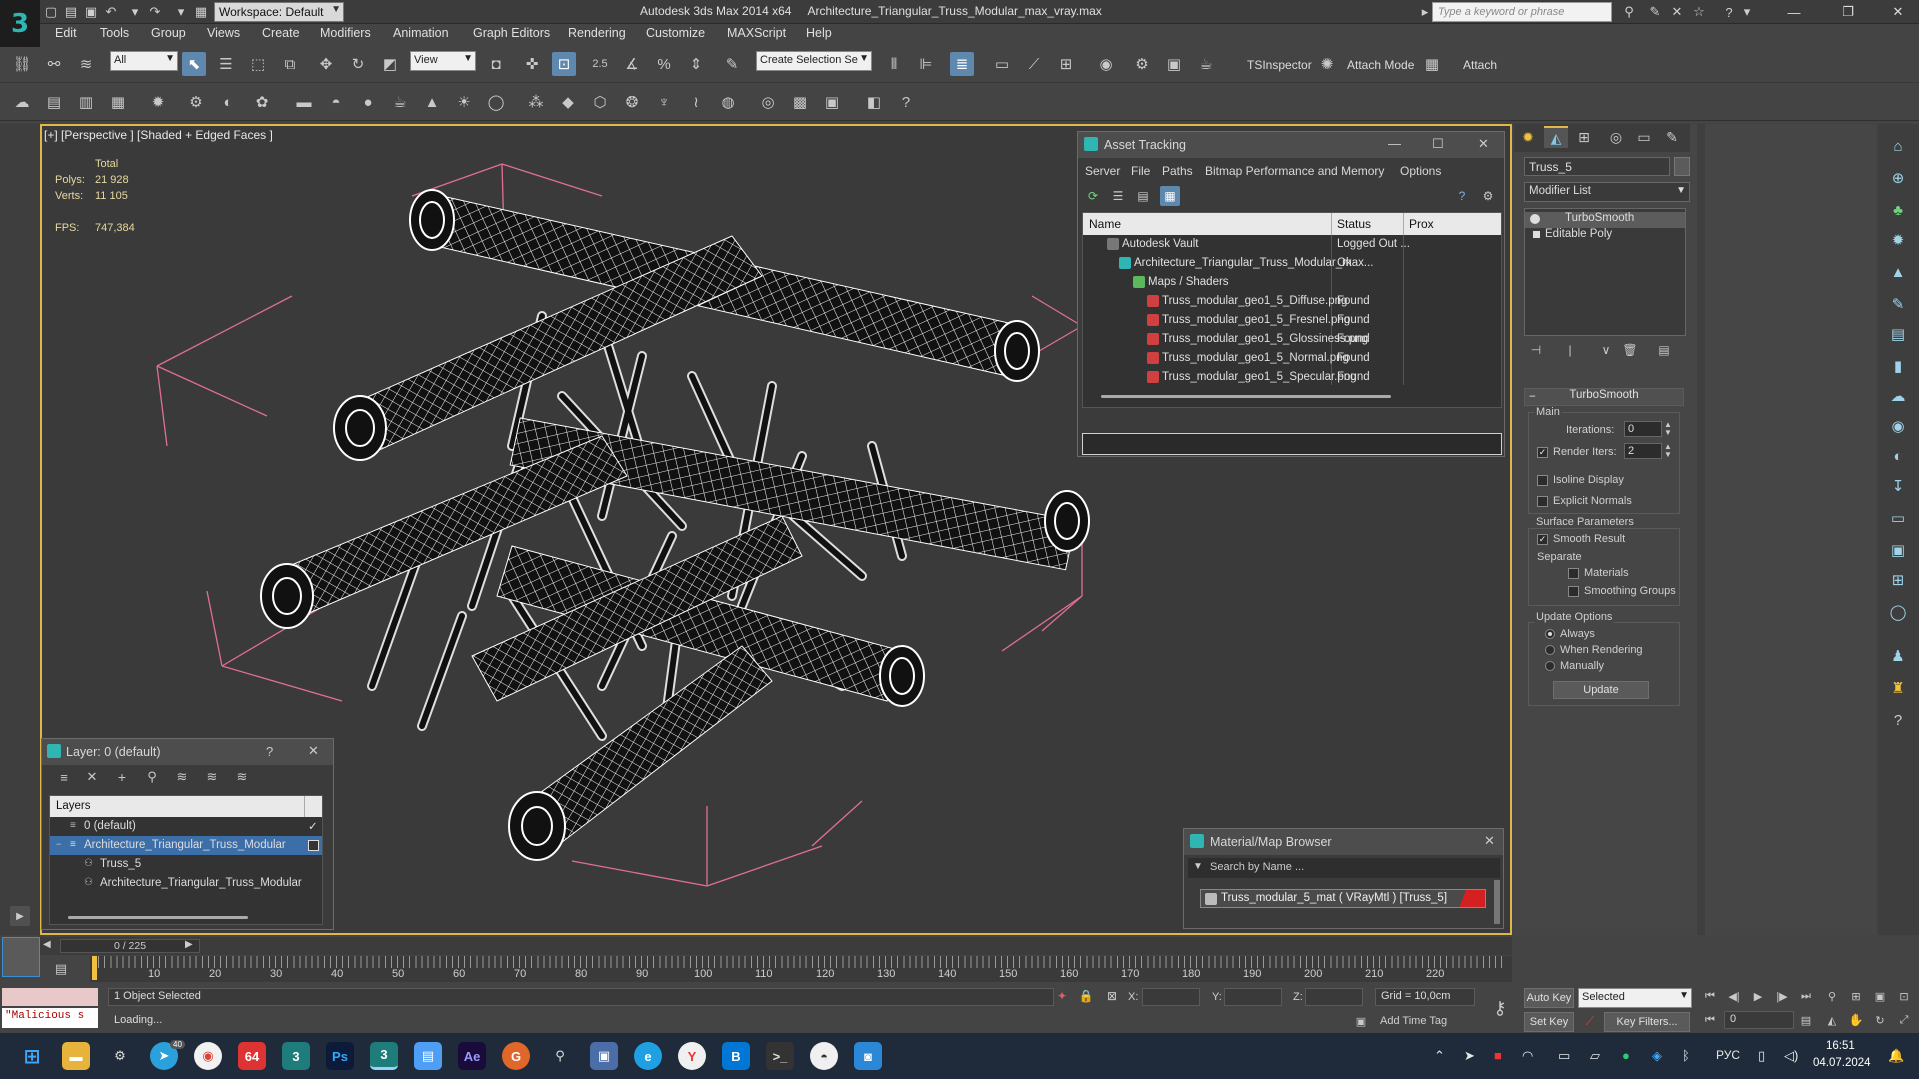 The image size is (1919, 1079). What do you see at coordinates (340, 1056) in the screenshot?
I see `photoshop-icon: Ps` at bounding box center [340, 1056].